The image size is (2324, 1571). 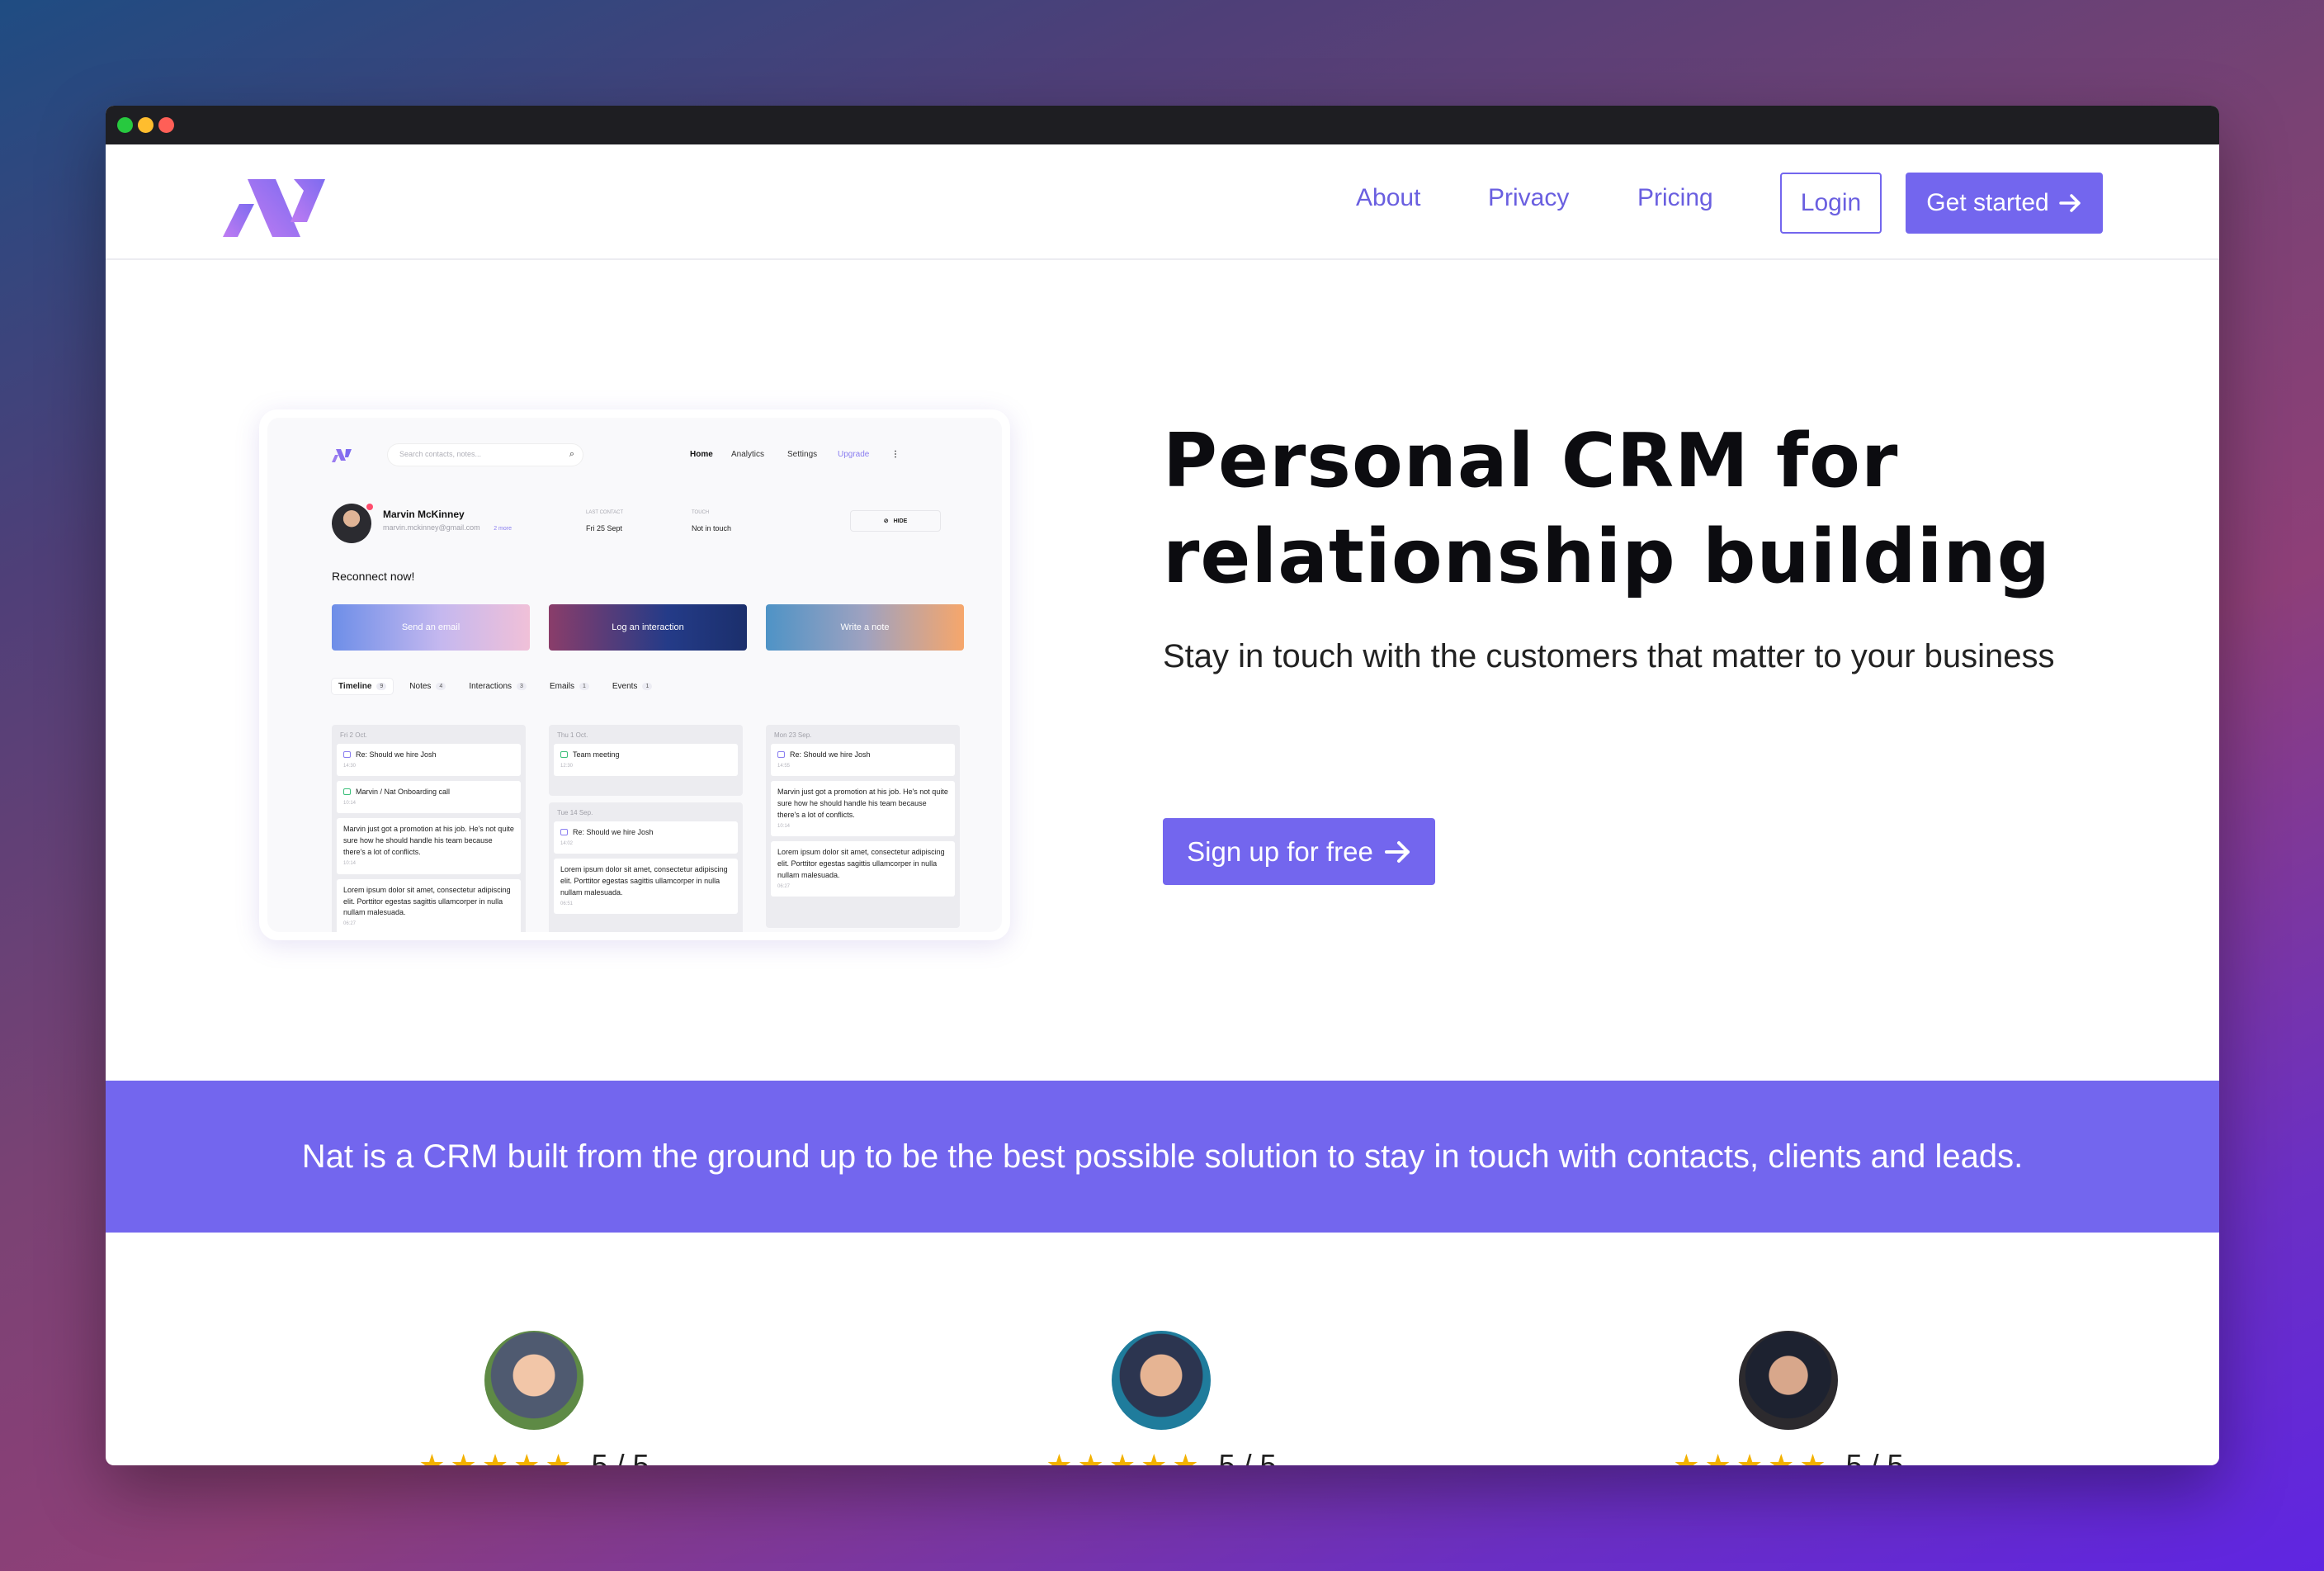 What do you see at coordinates (347, 792) in the screenshot?
I see `calendar-icon` at bounding box center [347, 792].